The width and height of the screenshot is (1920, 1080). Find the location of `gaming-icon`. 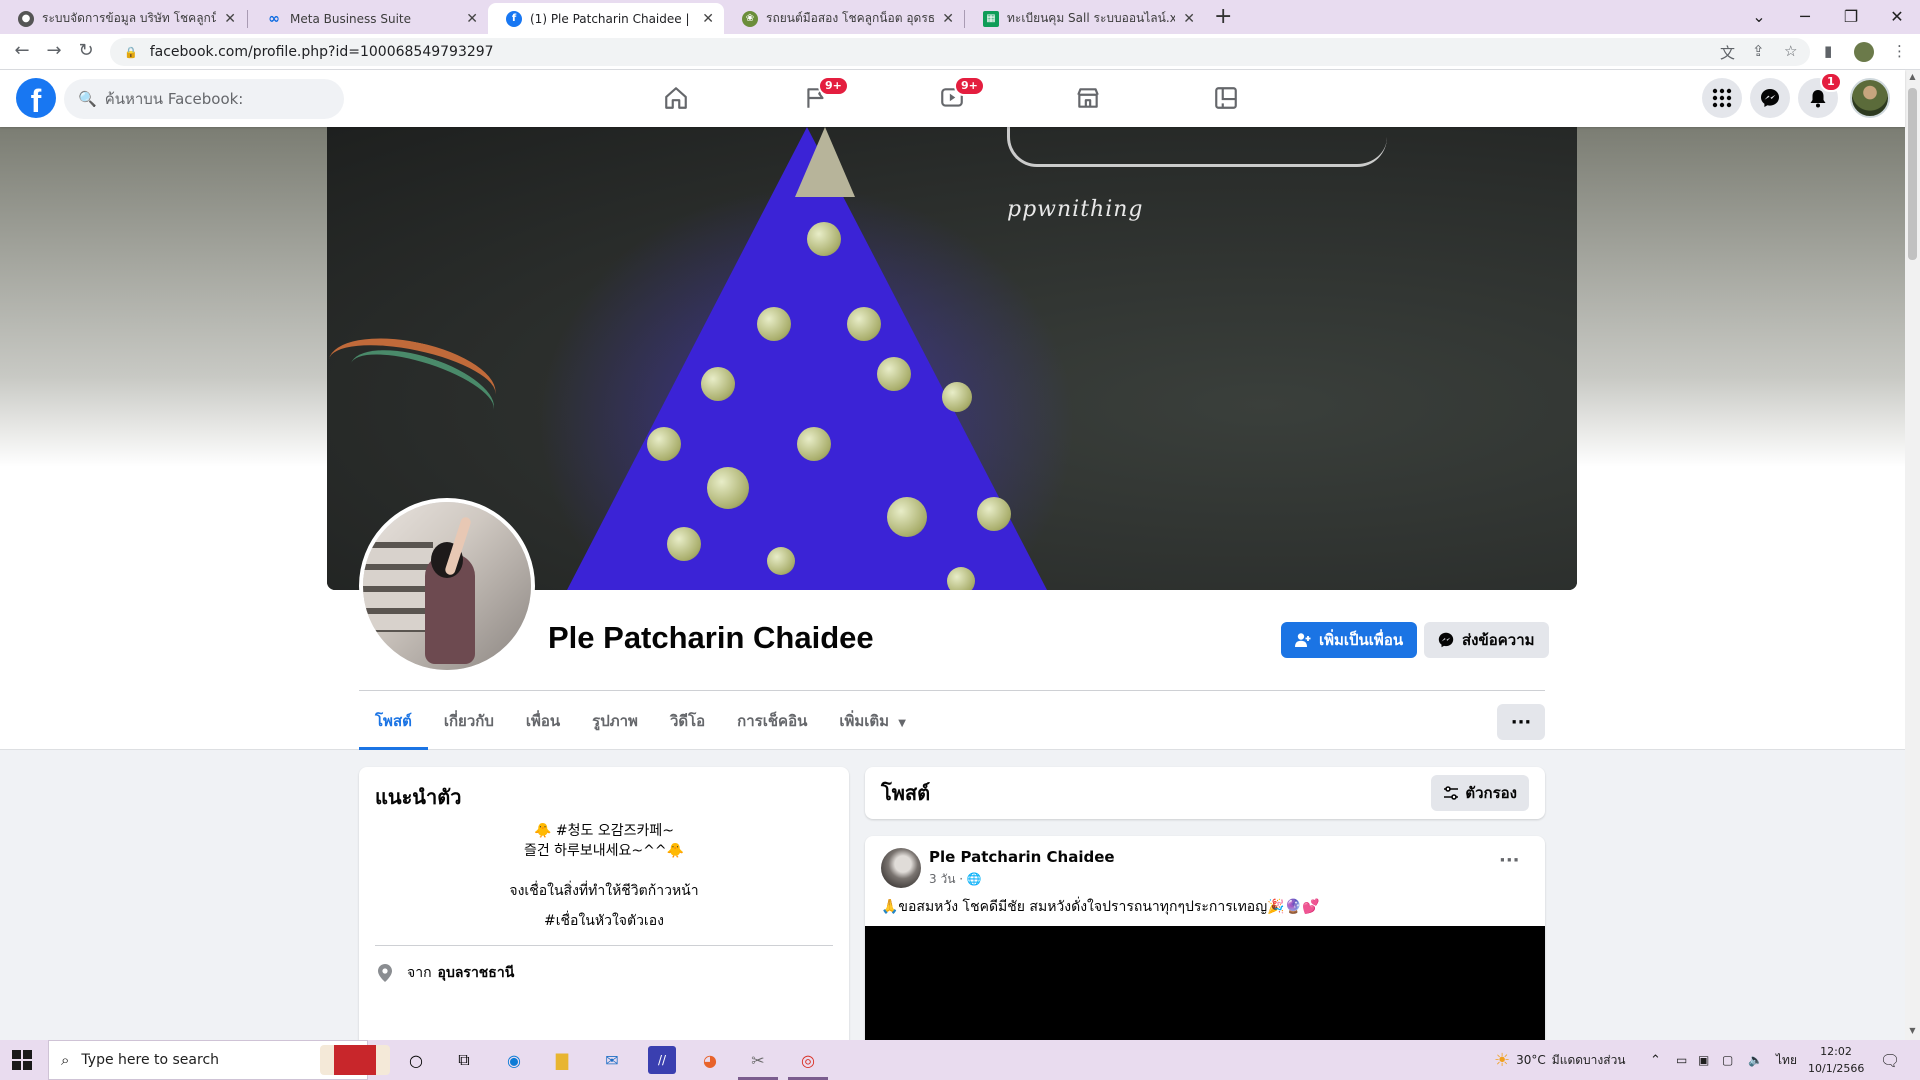

gaming-icon is located at coordinates (1226, 98).